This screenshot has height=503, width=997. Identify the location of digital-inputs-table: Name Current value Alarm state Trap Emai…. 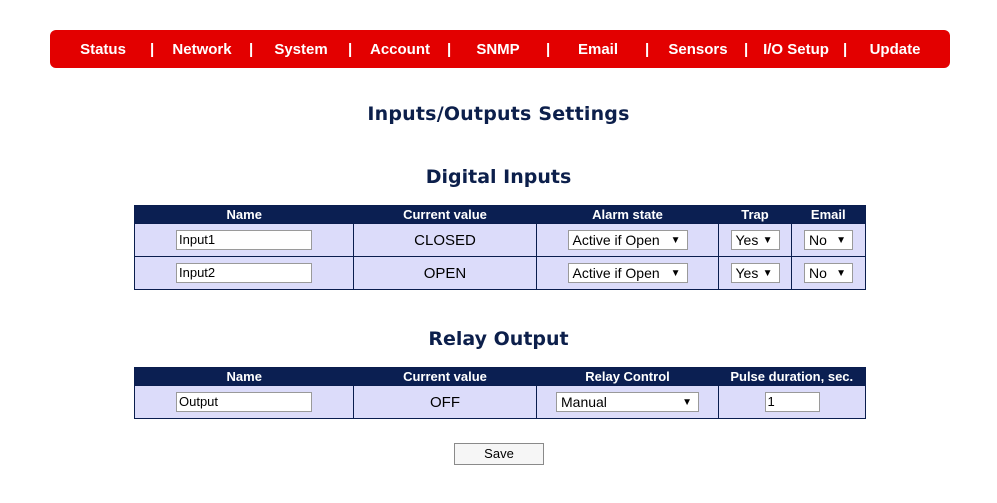
(500, 247).